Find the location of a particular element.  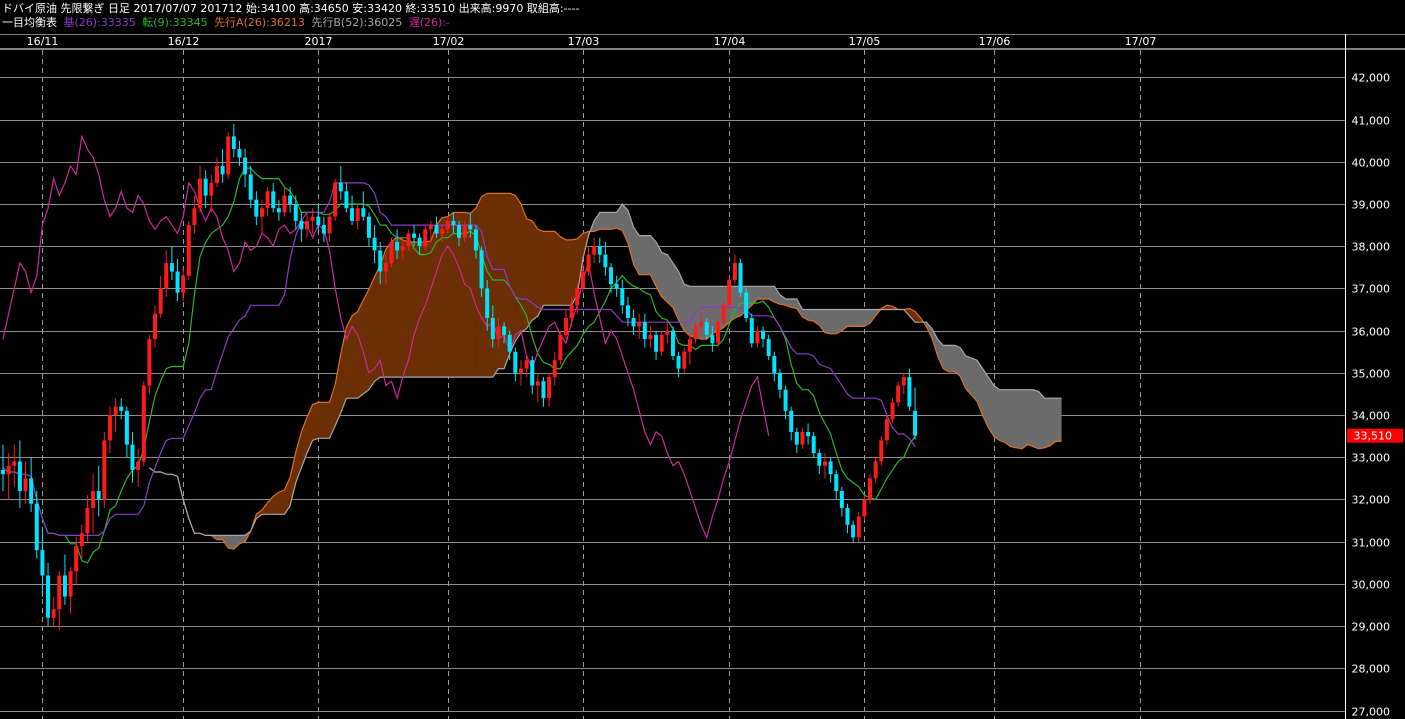

legend-base-line: 基(26):33335 is located at coordinates (99, 22).